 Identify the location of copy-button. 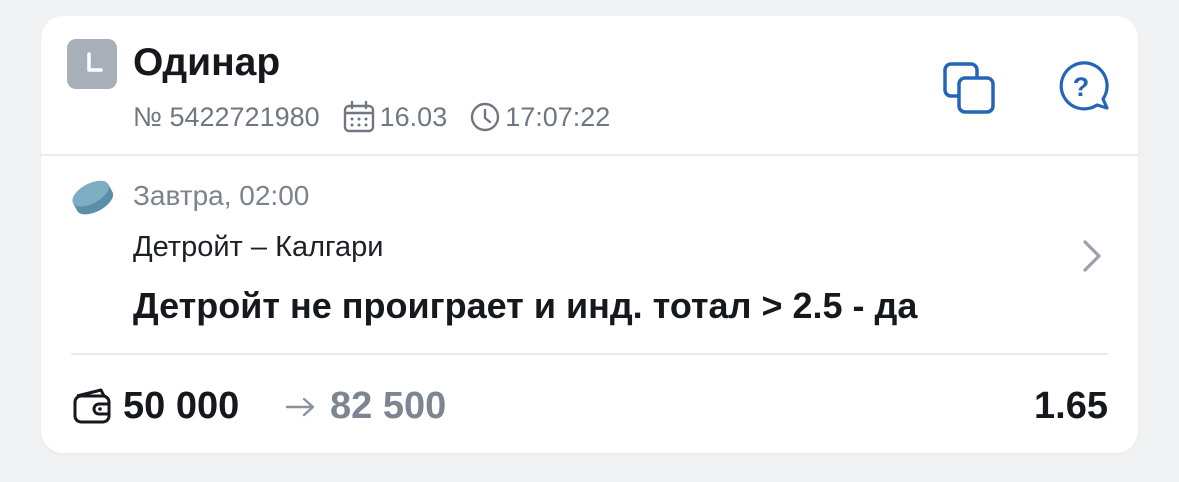
(969, 88).